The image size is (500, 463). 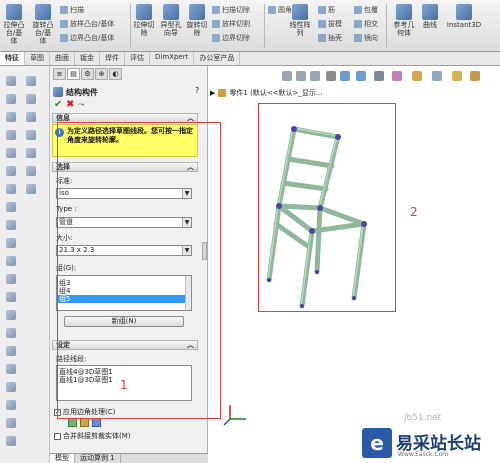 I want to click on swept-cut-icon, so click(x=216, y=10).